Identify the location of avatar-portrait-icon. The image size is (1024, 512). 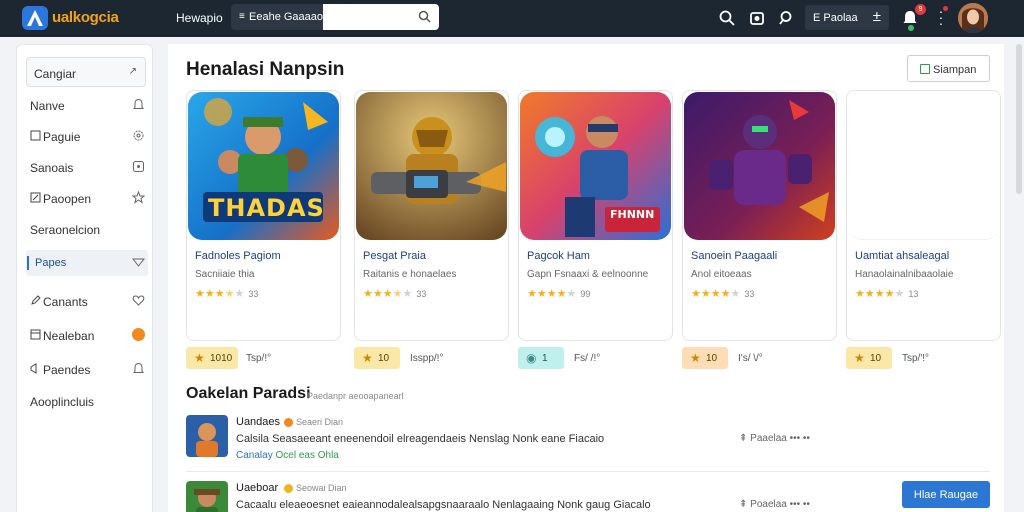
(973, 18).